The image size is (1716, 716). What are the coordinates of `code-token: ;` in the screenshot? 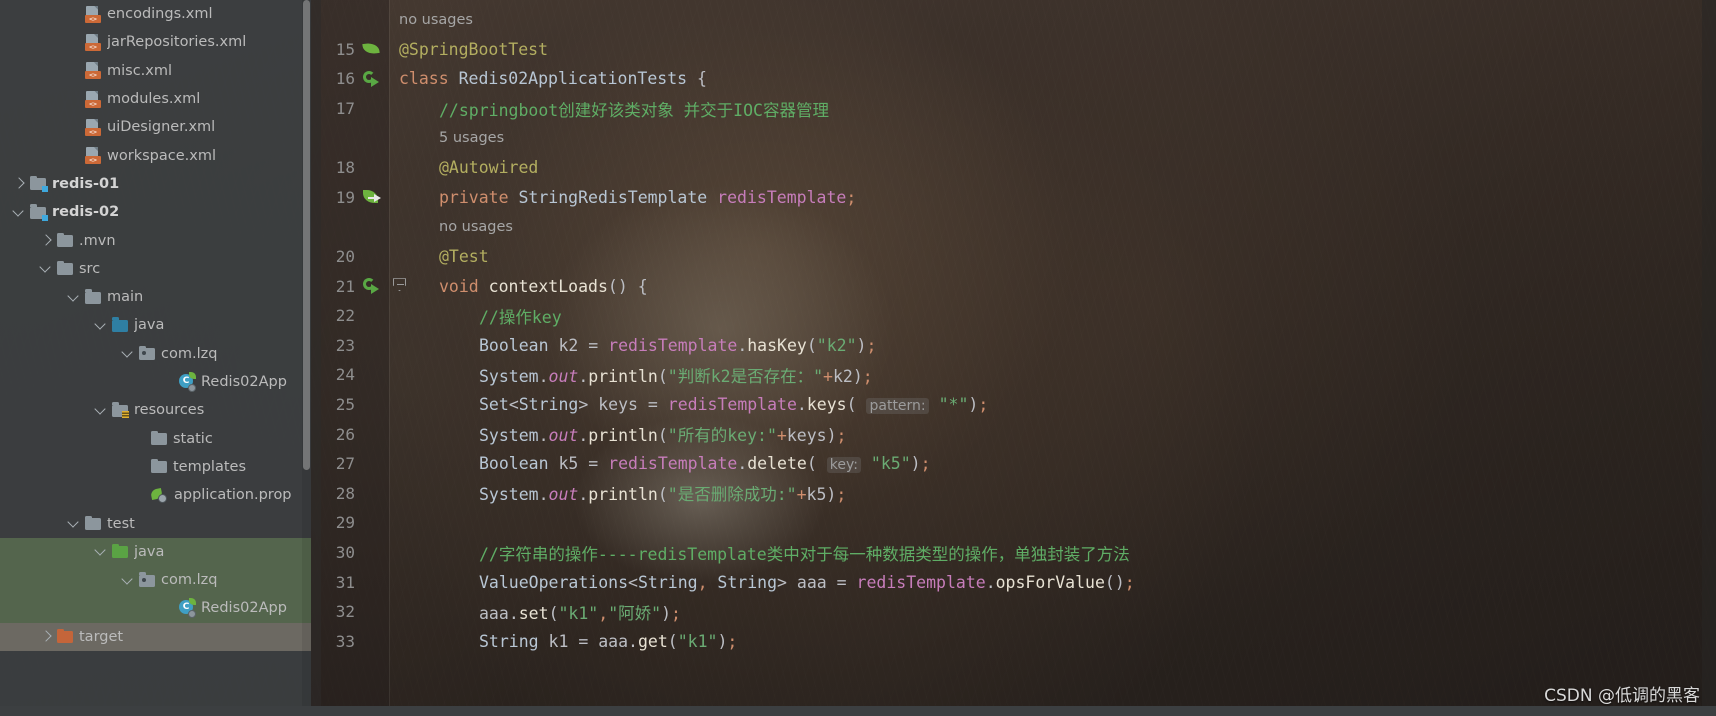 It's located at (925, 464).